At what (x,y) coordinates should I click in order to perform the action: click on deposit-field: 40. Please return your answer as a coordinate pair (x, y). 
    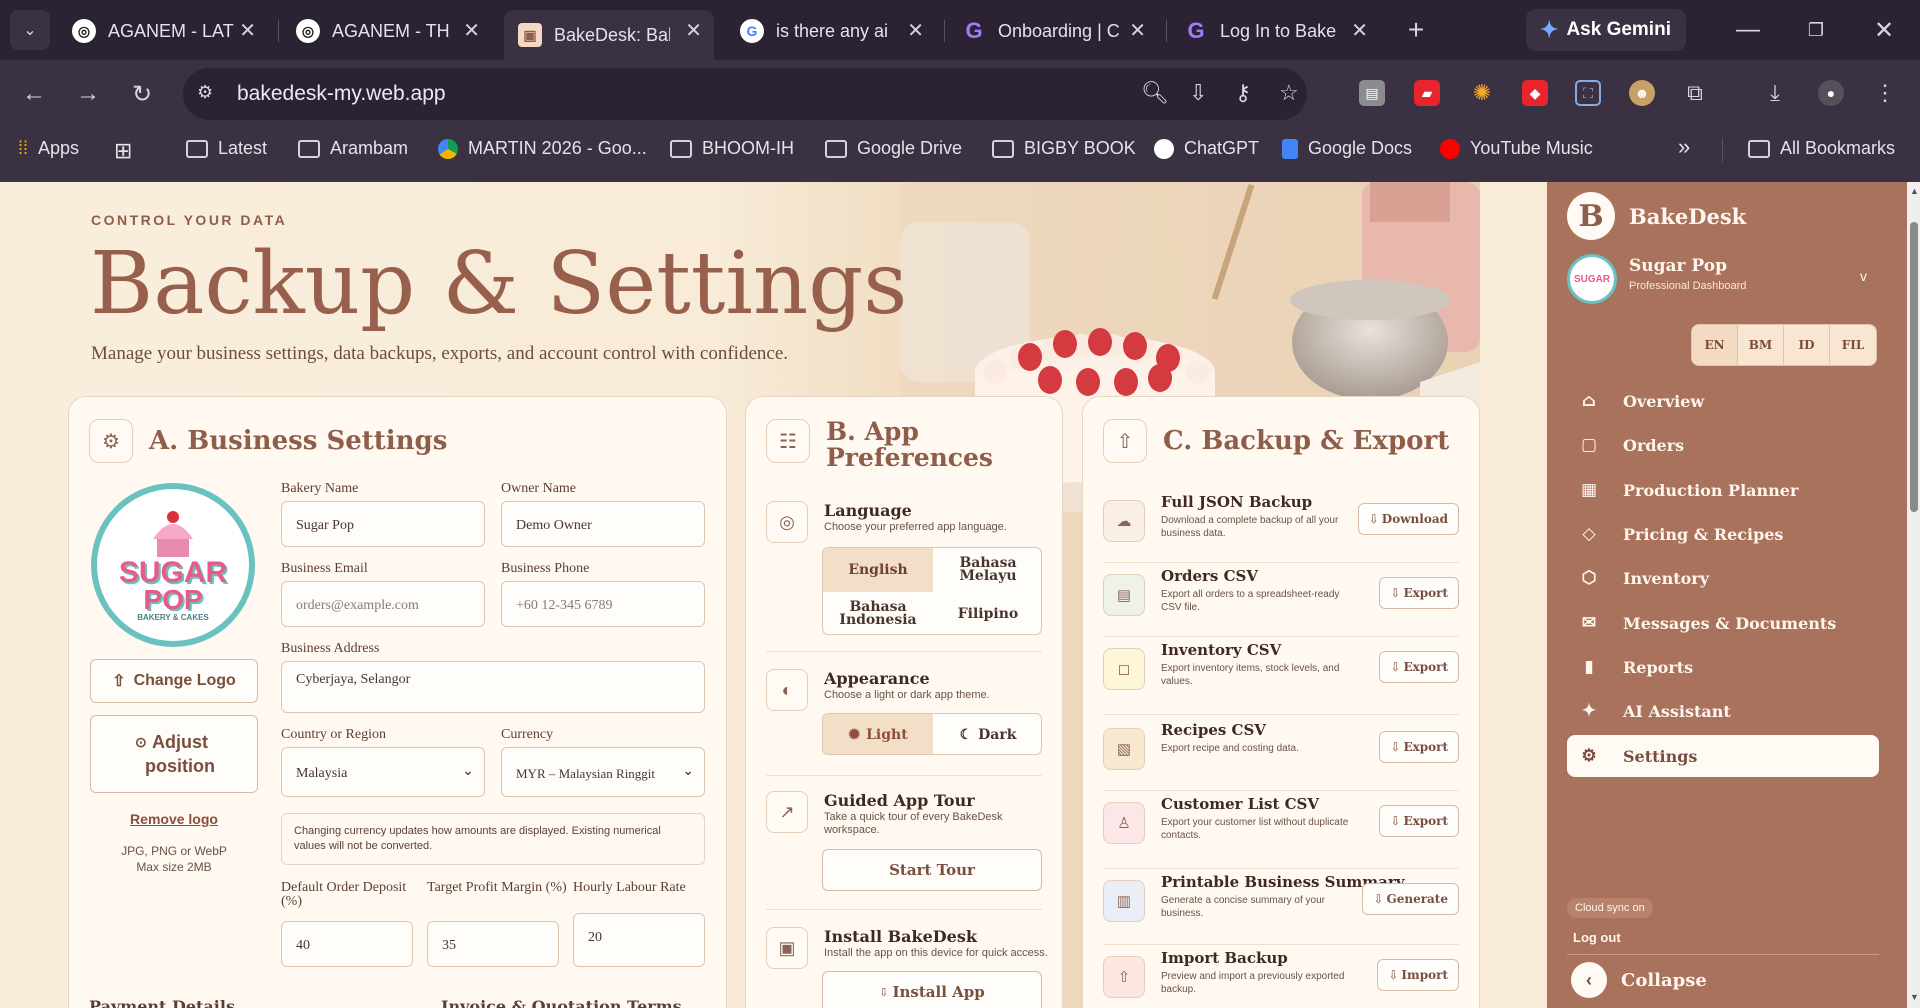
    Looking at the image, I should click on (347, 944).